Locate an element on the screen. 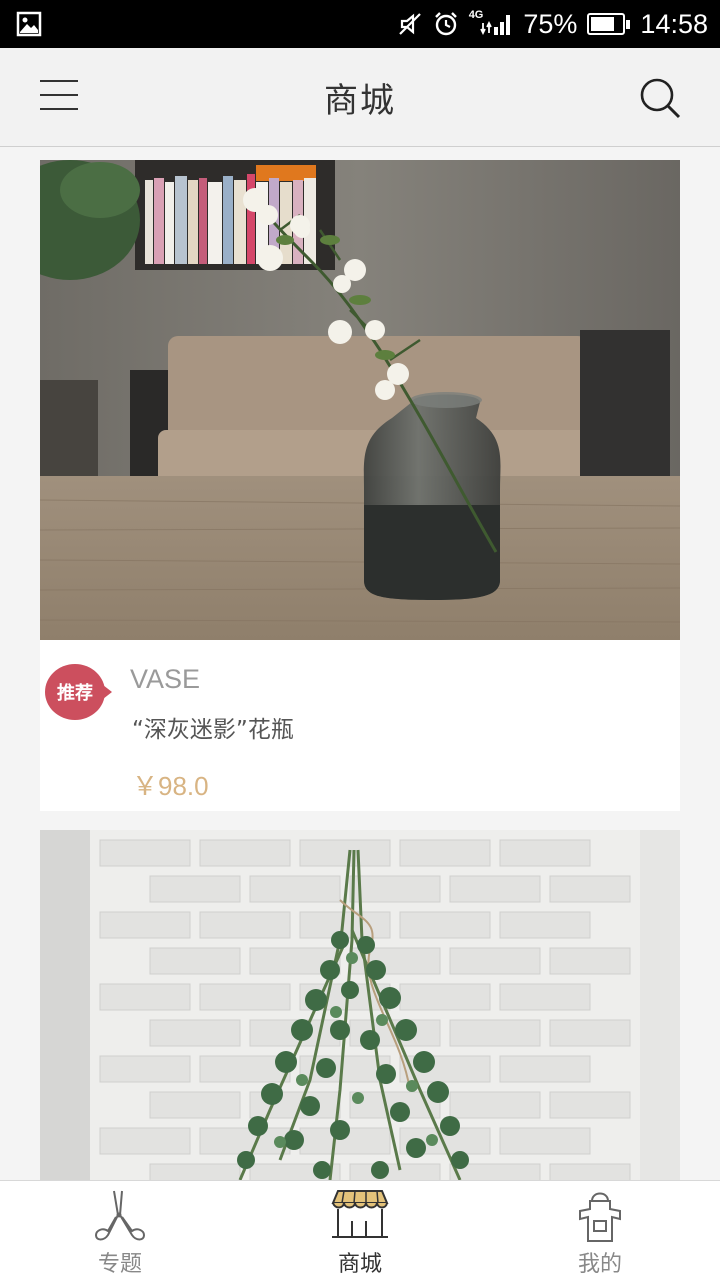 This screenshot has height=1280, width=720. menu-icon is located at coordinates (60, 95).